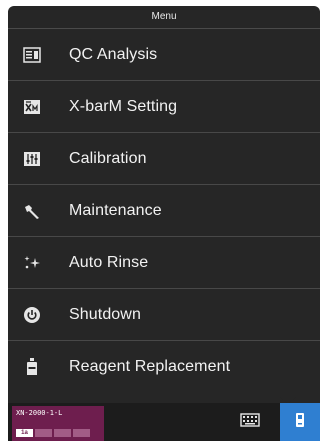  What do you see at coordinates (32, 107) in the screenshot?
I see `xbarm-icon` at bounding box center [32, 107].